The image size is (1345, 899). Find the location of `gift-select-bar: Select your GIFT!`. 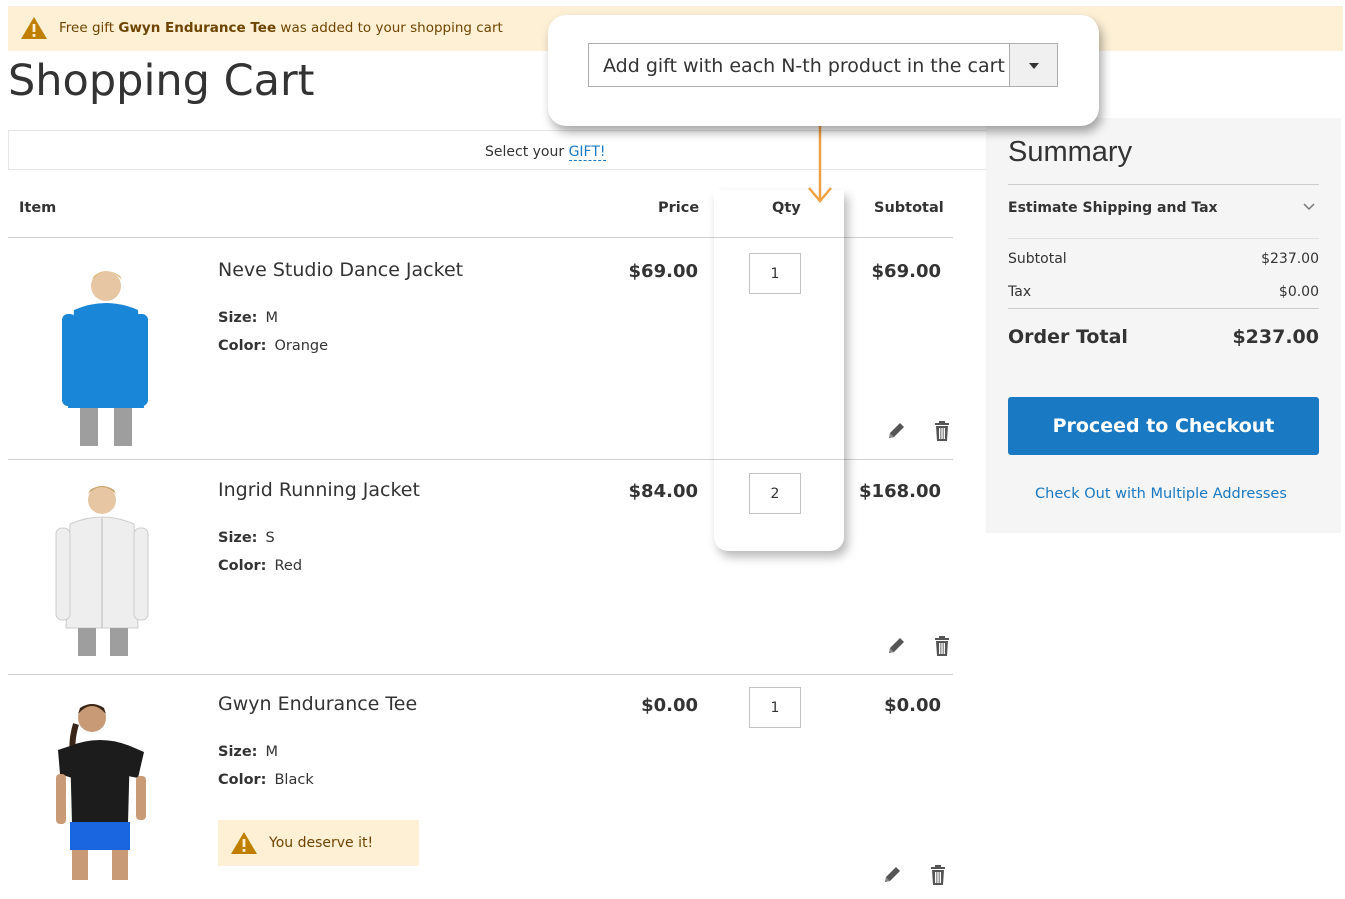

gift-select-bar: Select your GIFT! is located at coordinates (497, 150).